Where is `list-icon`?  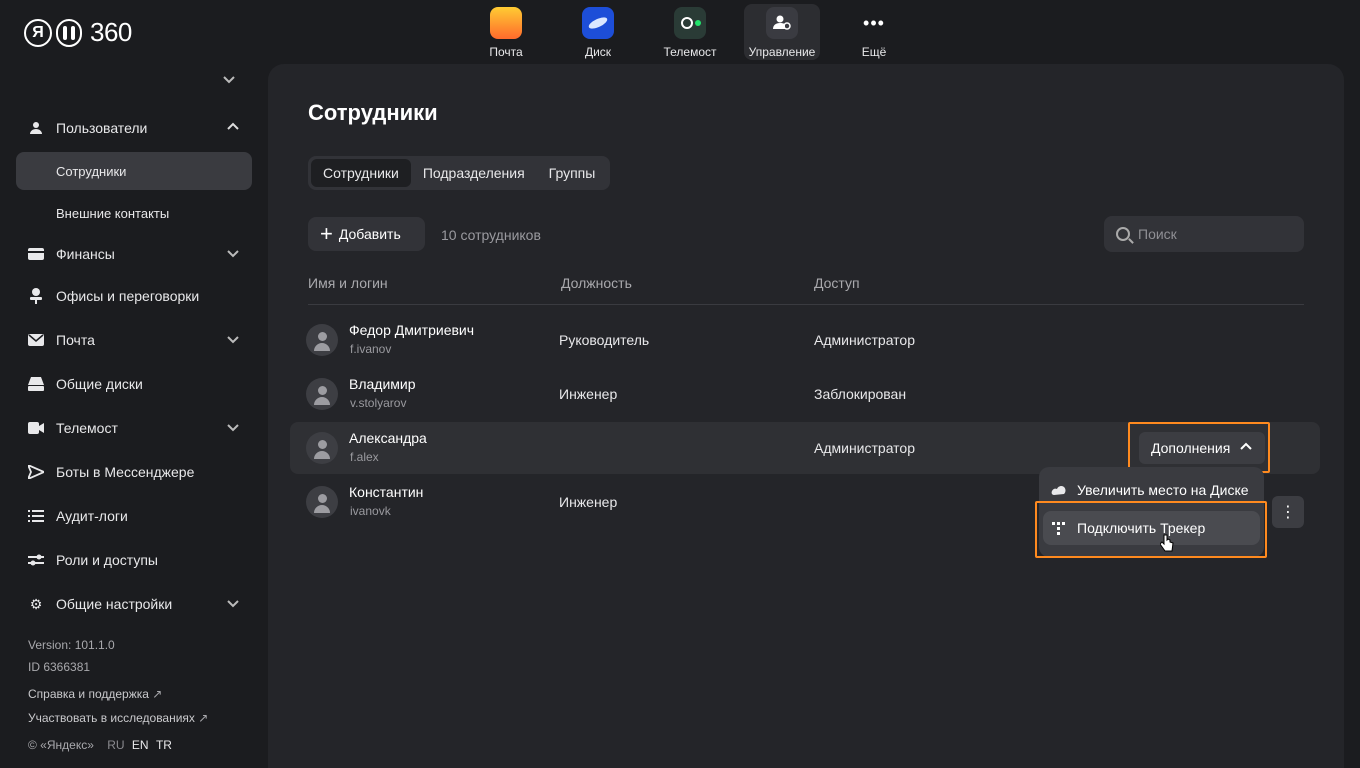
list-icon is located at coordinates (36, 516).